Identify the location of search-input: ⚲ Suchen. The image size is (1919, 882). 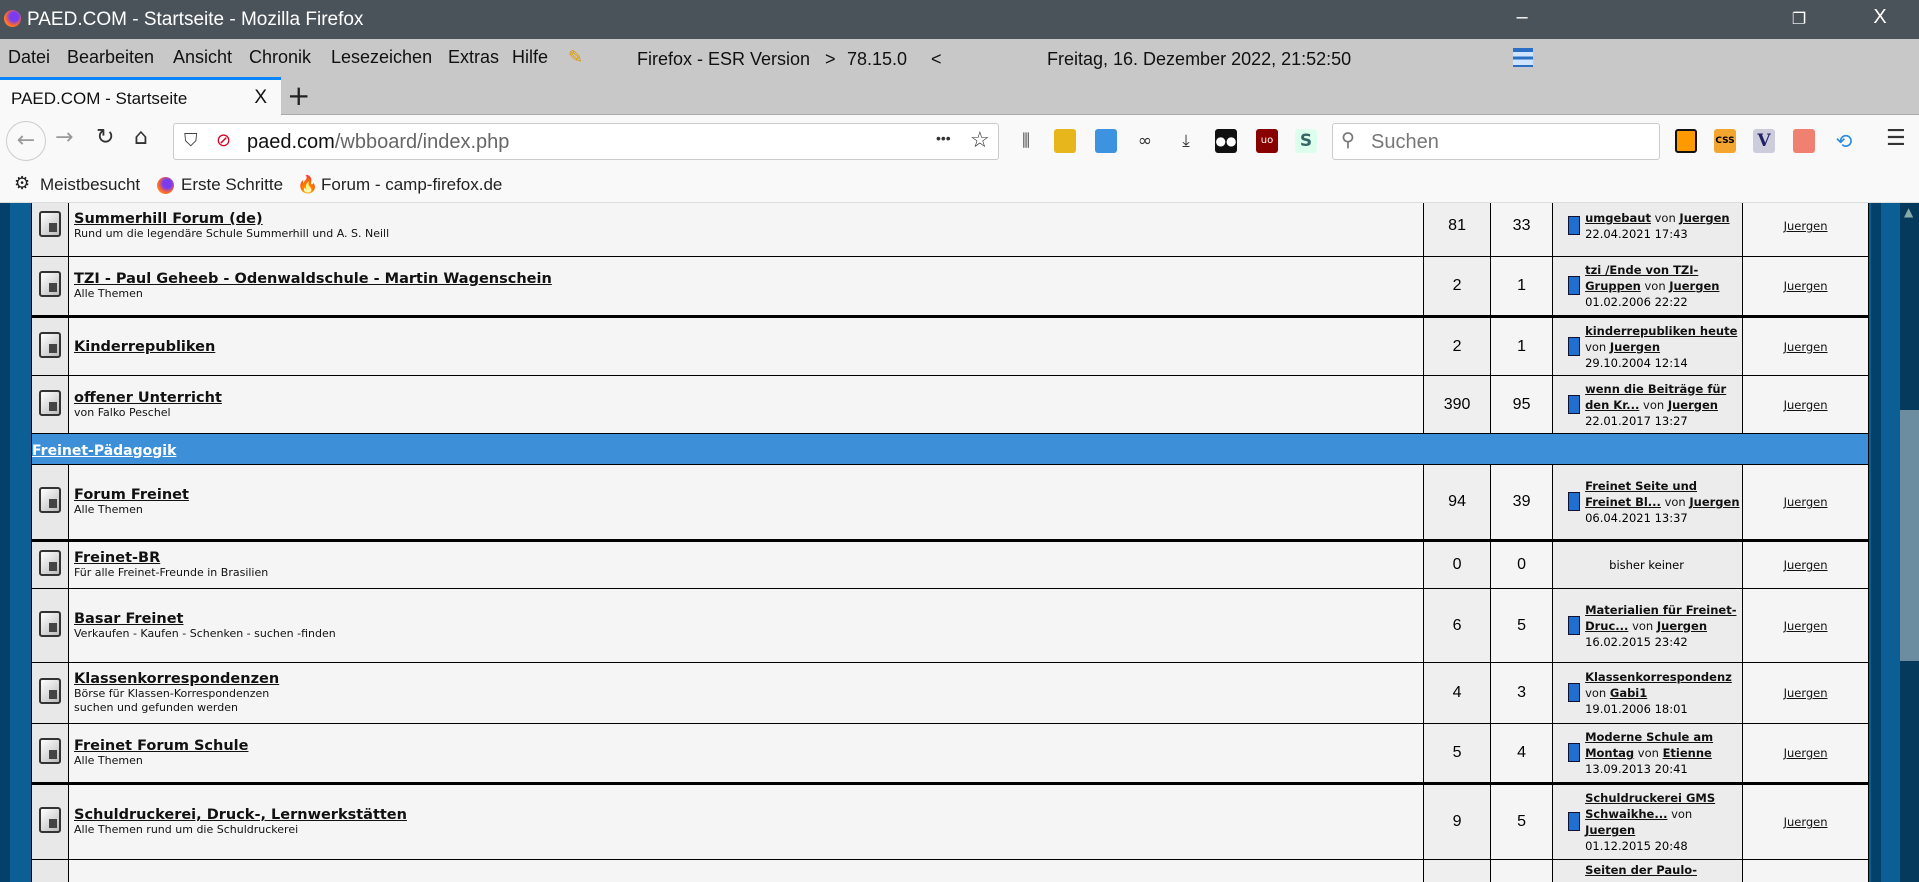
(1496, 141).